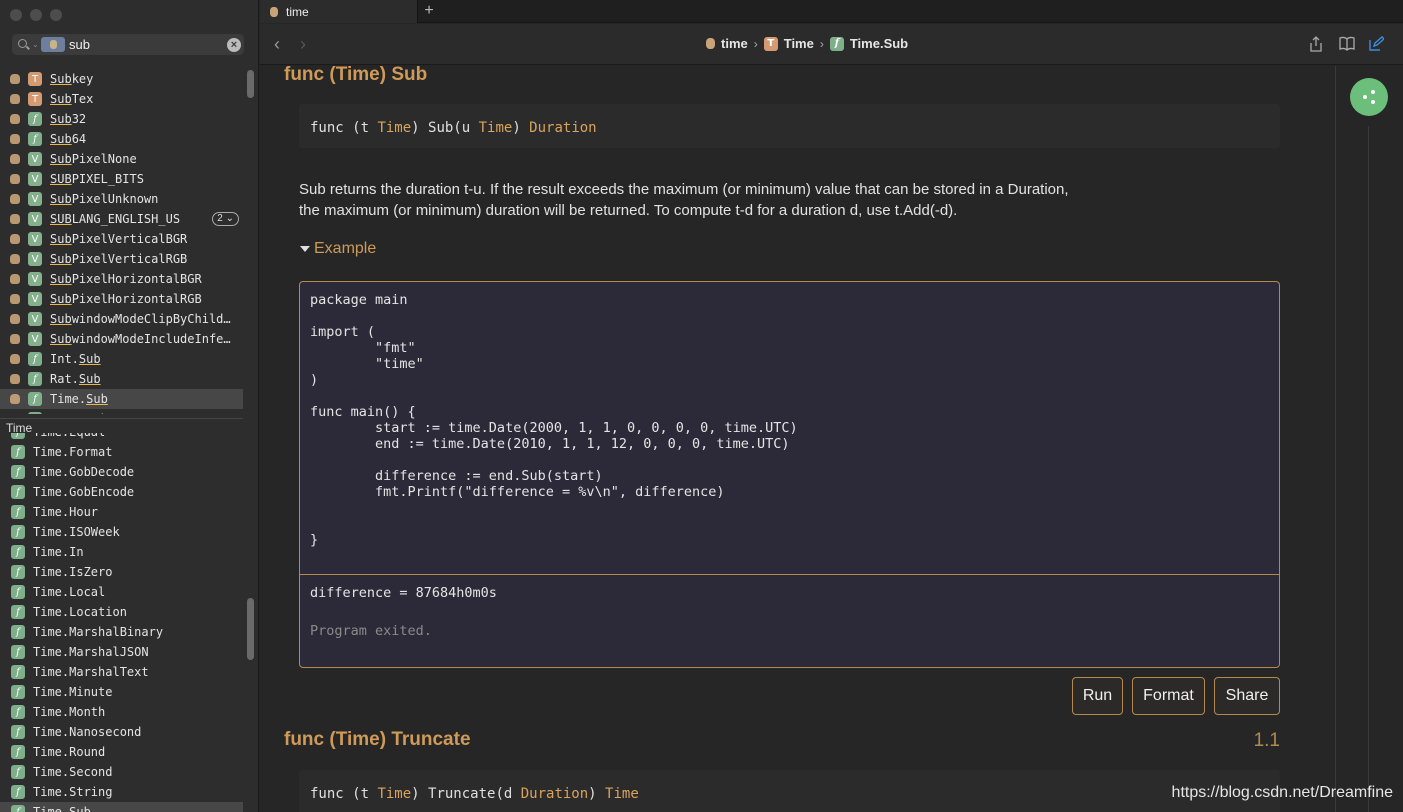  Describe the element at coordinates (36, 15) in the screenshot. I see `minimize-window-button` at that location.